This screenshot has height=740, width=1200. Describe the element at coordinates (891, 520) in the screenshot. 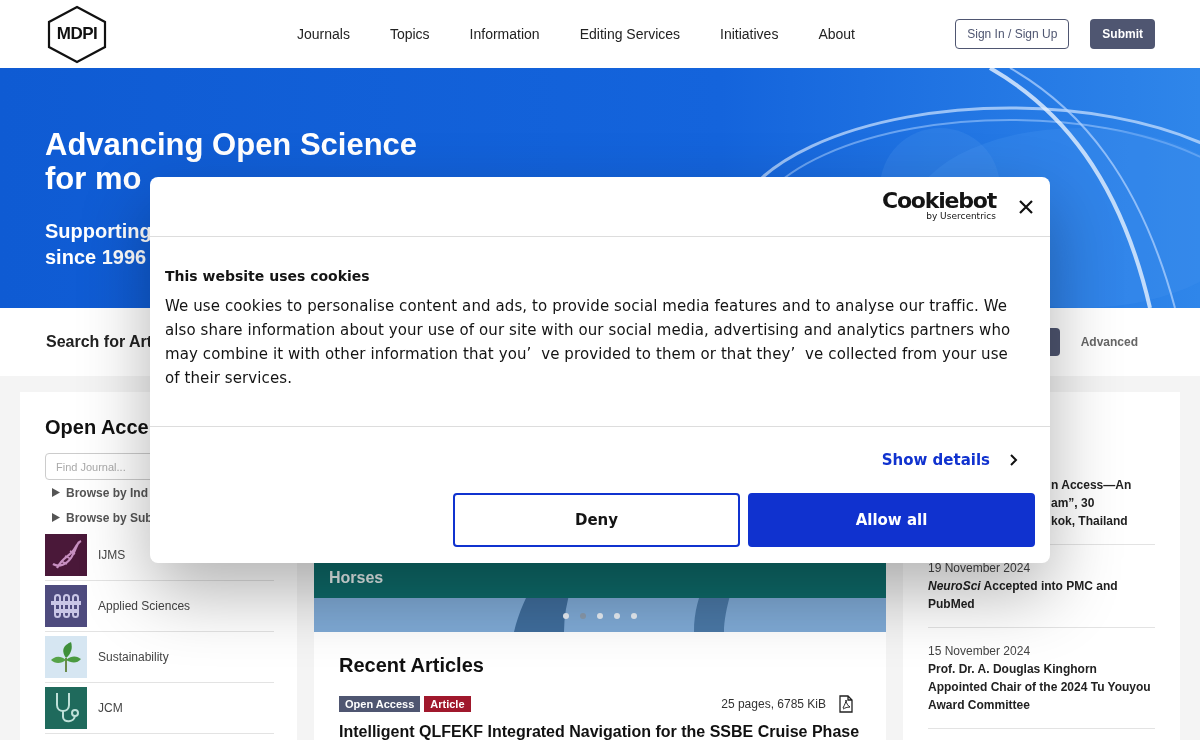

I see `allow-all-button: Allow all` at that location.